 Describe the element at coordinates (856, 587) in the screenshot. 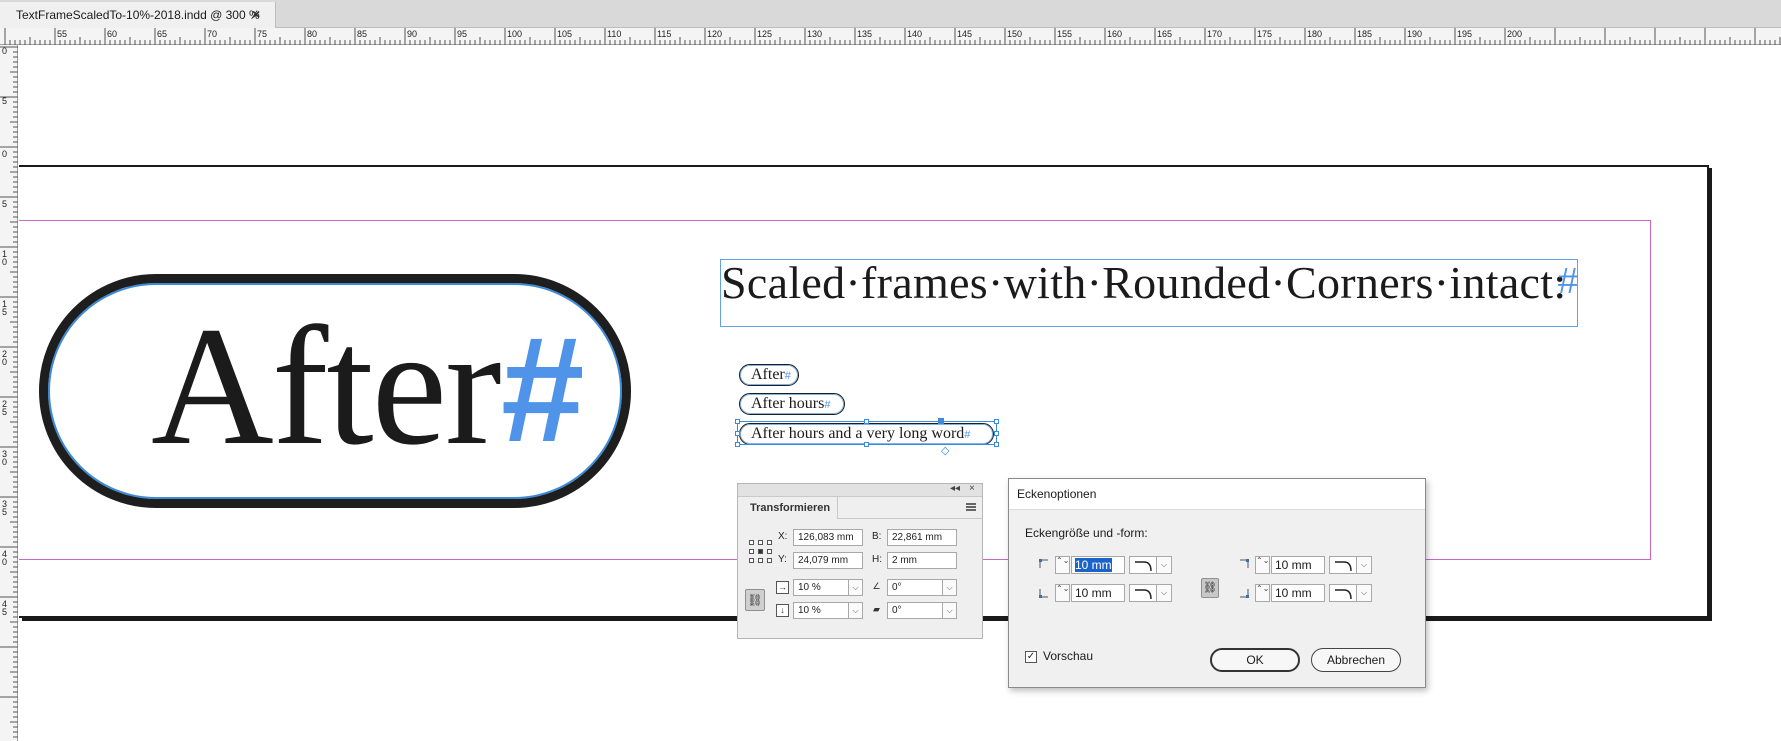

I see `scale-x-dropdown: ⌵` at that location.